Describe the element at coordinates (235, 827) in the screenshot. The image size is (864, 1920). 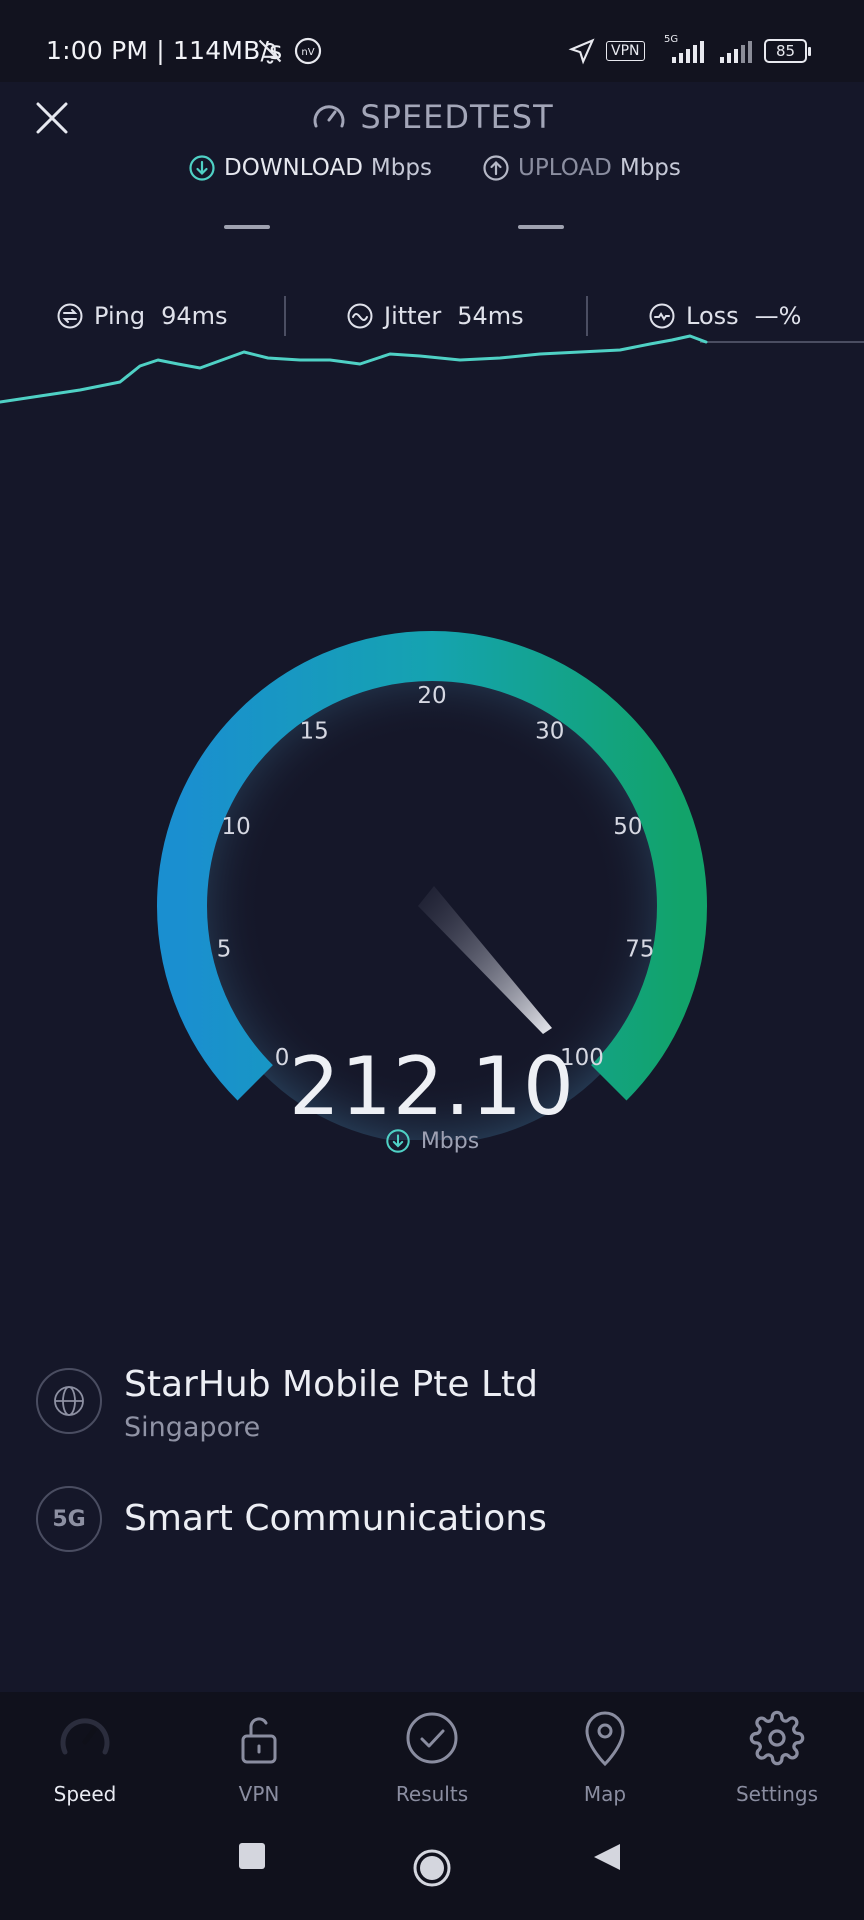
I see `gauge-tick-label: 10` at that location.